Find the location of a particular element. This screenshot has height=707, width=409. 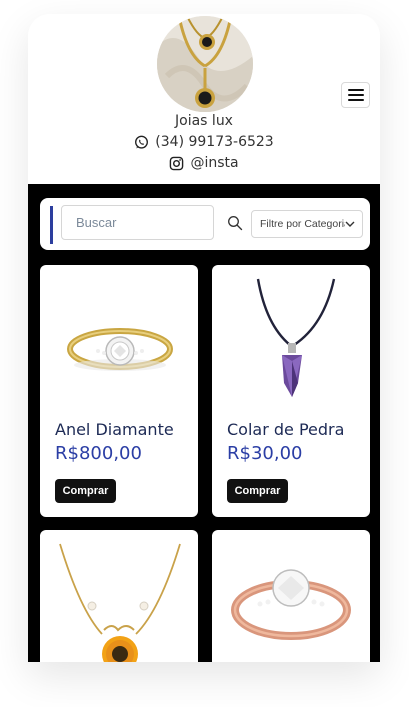

product-price: R$800,00 is located at coordinates (98, 453).